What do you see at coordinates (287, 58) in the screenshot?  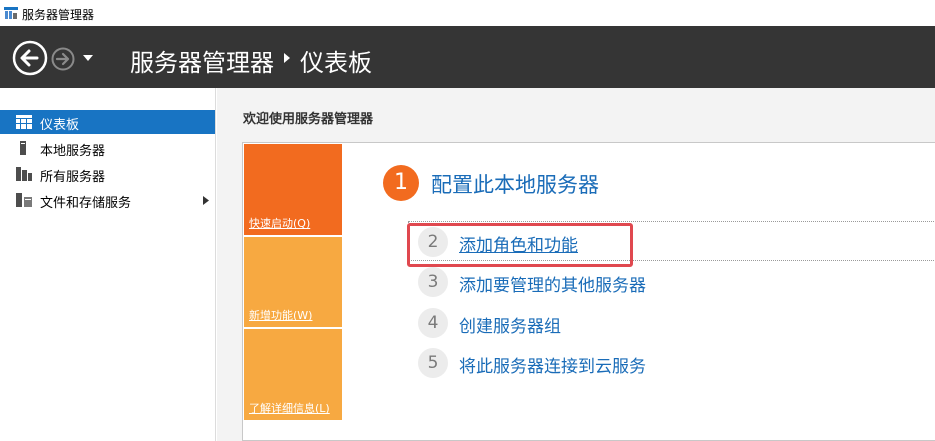 I see `breadcrumb-separator-icon` at bounding box center [287, 58].